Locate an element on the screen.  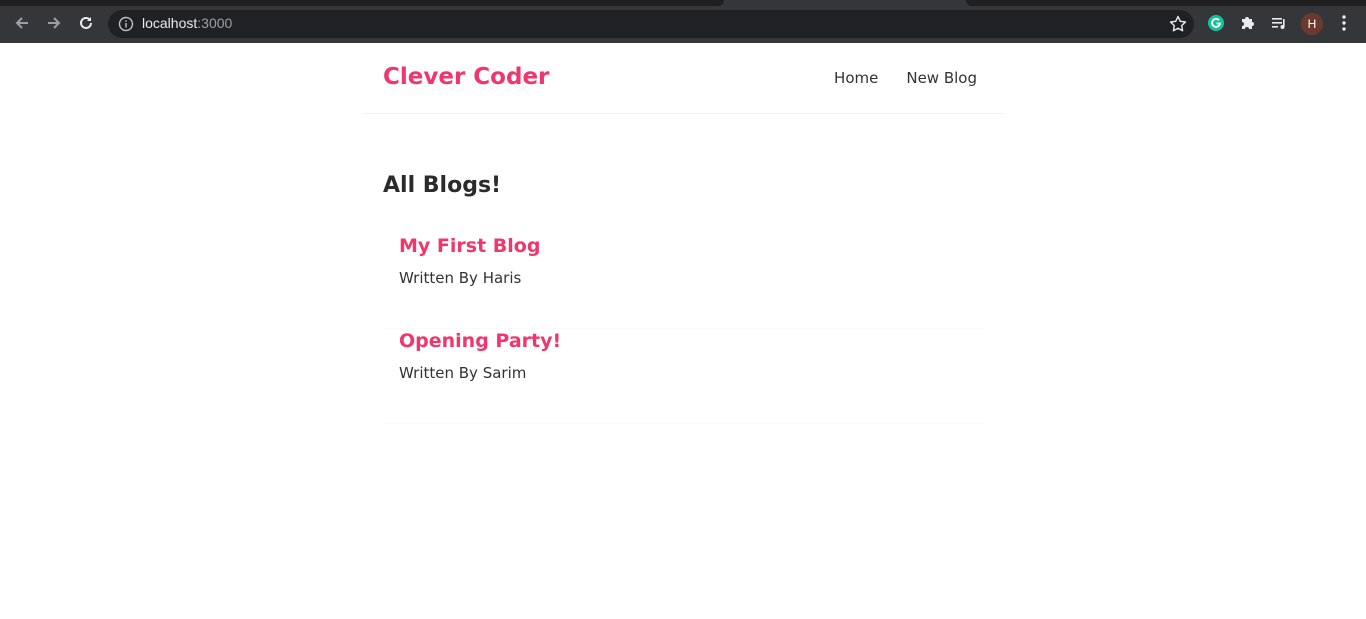
blog-author: Written By Sarim is located at coordinates (463, 373).